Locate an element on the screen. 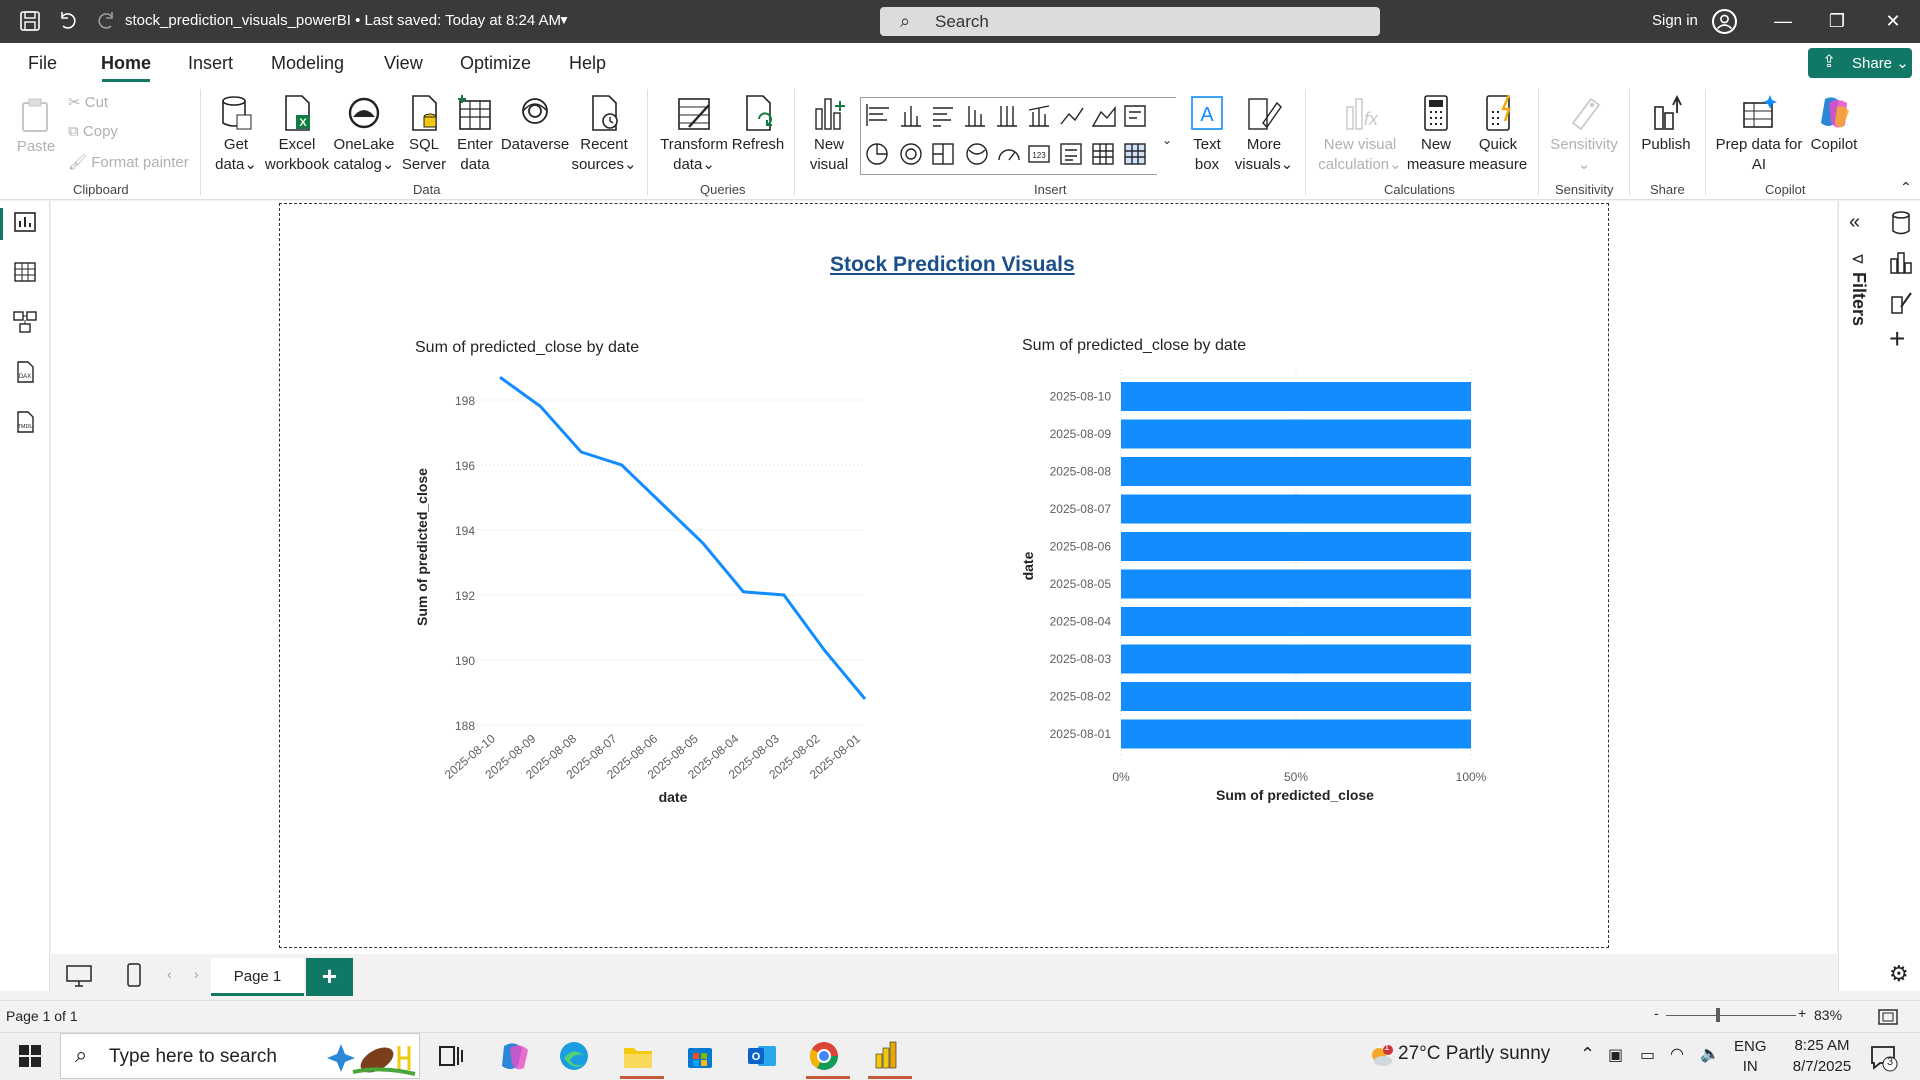  tab-help: Help is located at coordinates (587, 63).